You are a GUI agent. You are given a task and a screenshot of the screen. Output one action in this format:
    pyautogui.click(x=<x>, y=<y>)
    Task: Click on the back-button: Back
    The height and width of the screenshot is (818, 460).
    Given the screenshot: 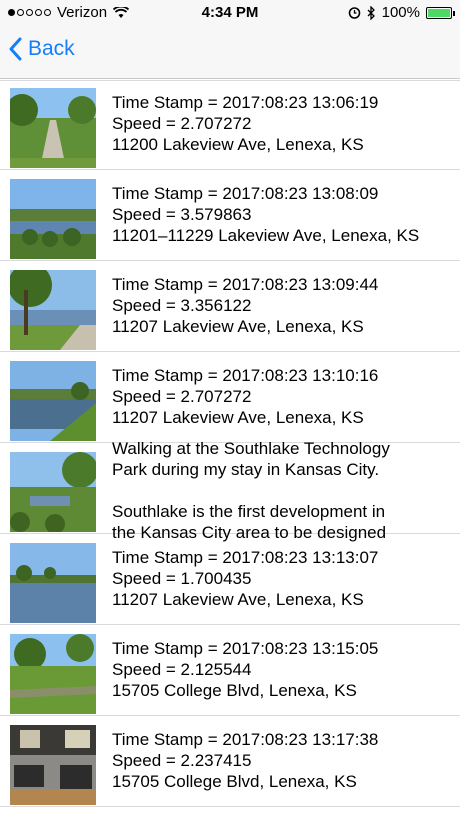 What is the action you would take?
    pyautogui.click(x=41, y=49)
    